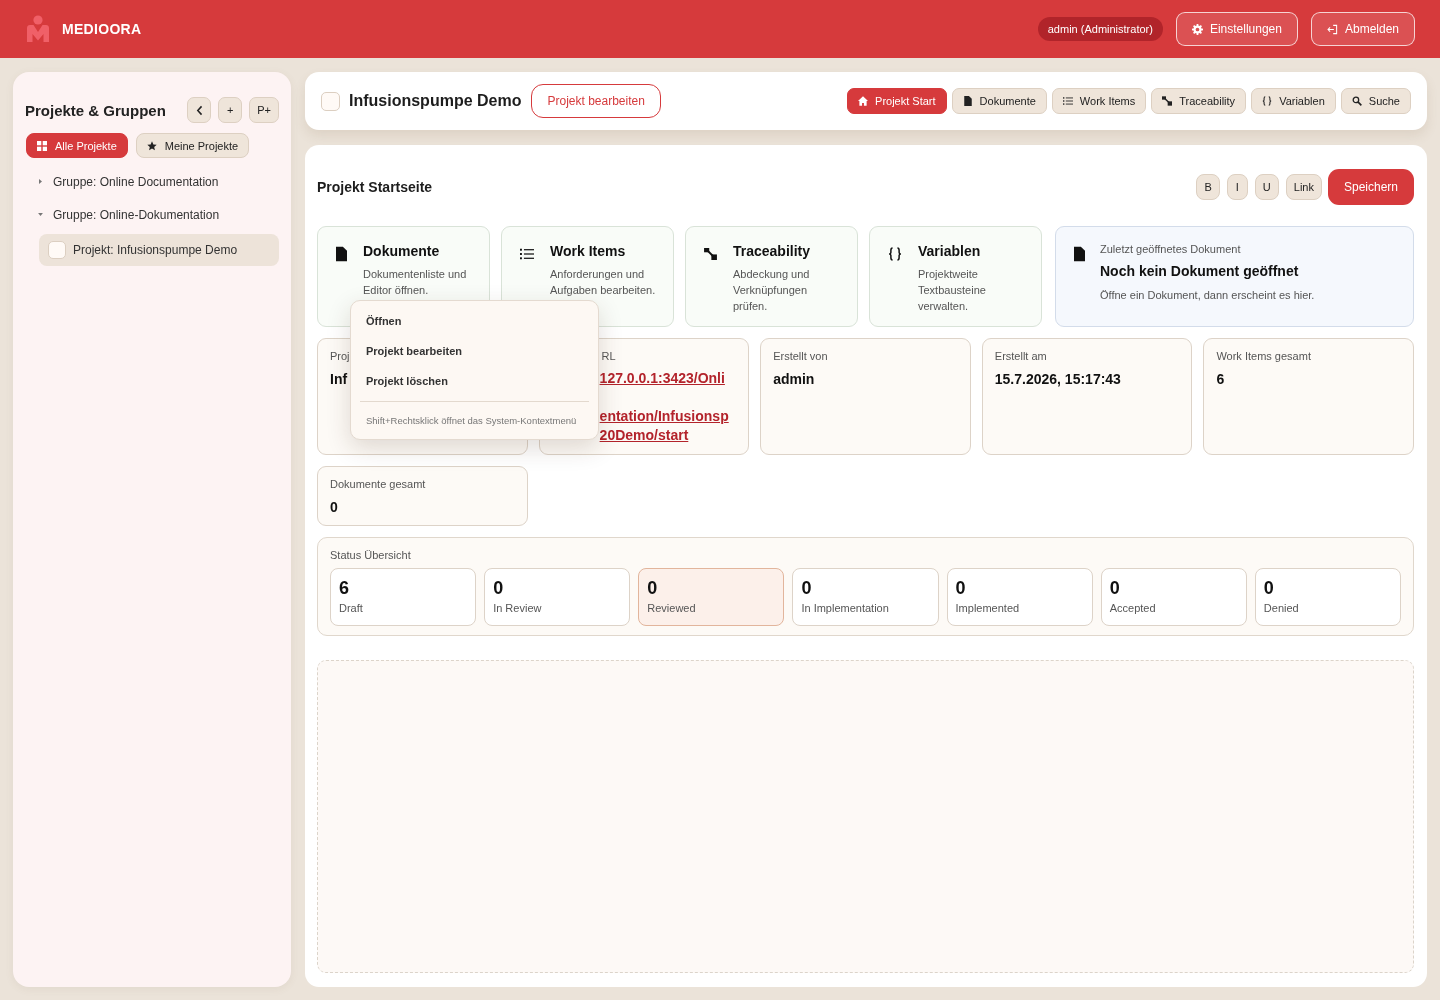 The width and height of the screenshot is (1440, 1000). Describe the element at coordinates (42, 145) in the screenshot. I see `grid-icon` at that location.